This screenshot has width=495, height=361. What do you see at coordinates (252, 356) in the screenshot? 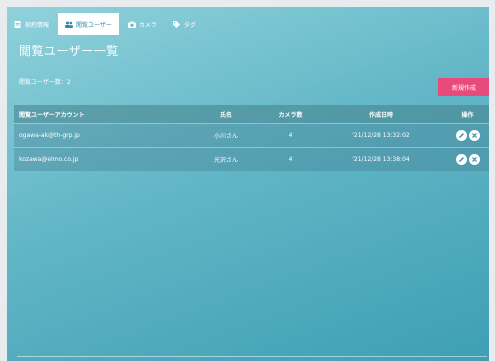
I see `footer-divider` at bounding box center [252, 356].